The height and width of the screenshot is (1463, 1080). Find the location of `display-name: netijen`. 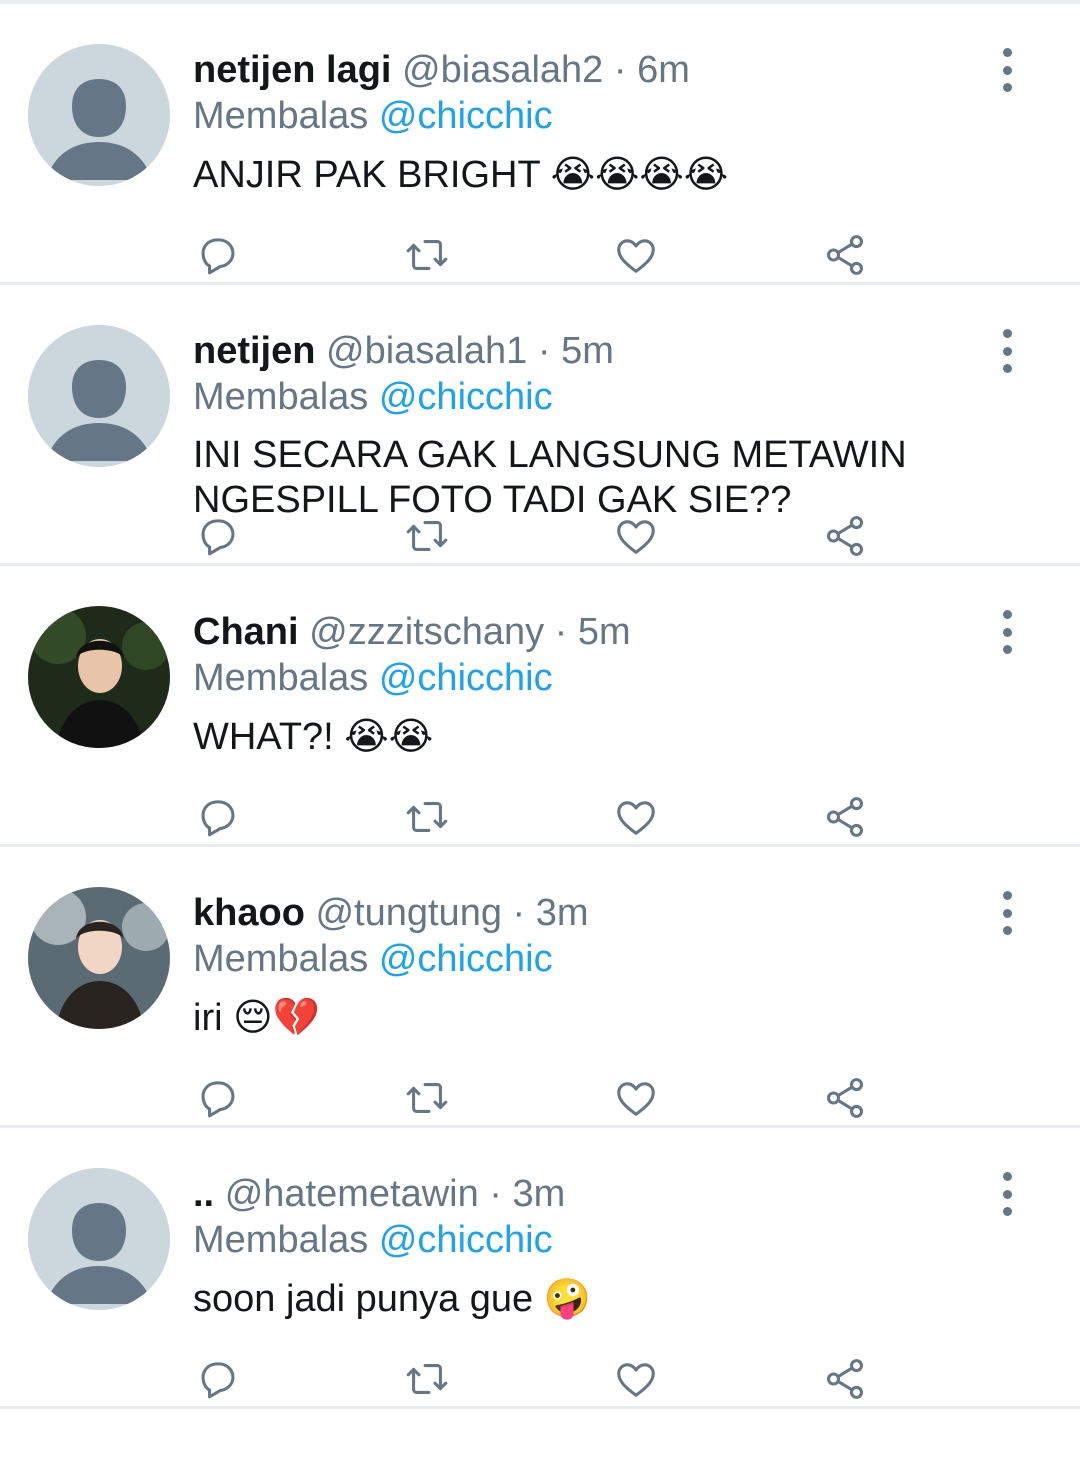

display-name: netijen is located at coordinates (254, 351).